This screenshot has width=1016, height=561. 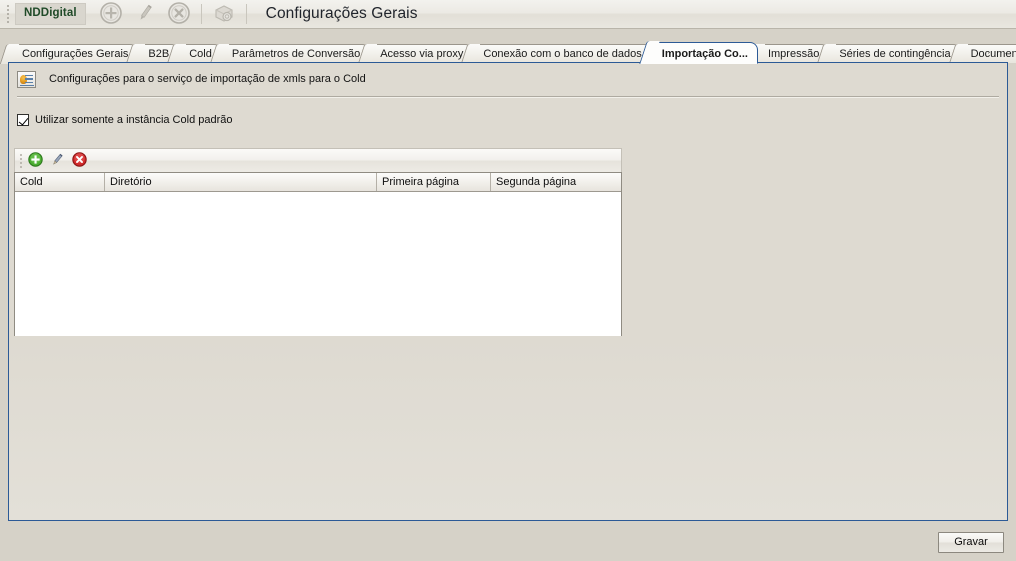 I want to click on tab-label: Conexão com o banco de dados, so click(x=562, y=54).